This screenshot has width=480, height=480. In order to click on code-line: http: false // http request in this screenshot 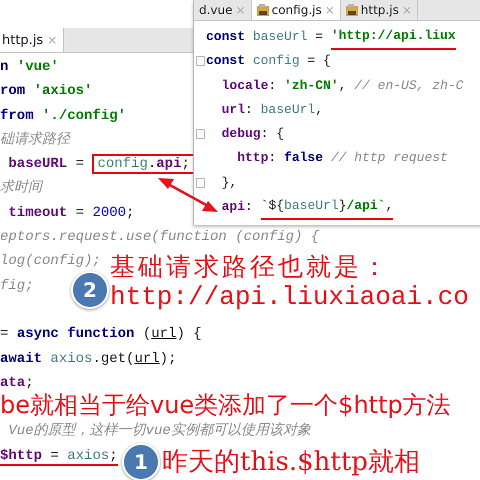, I will do `click(342, 158)`.